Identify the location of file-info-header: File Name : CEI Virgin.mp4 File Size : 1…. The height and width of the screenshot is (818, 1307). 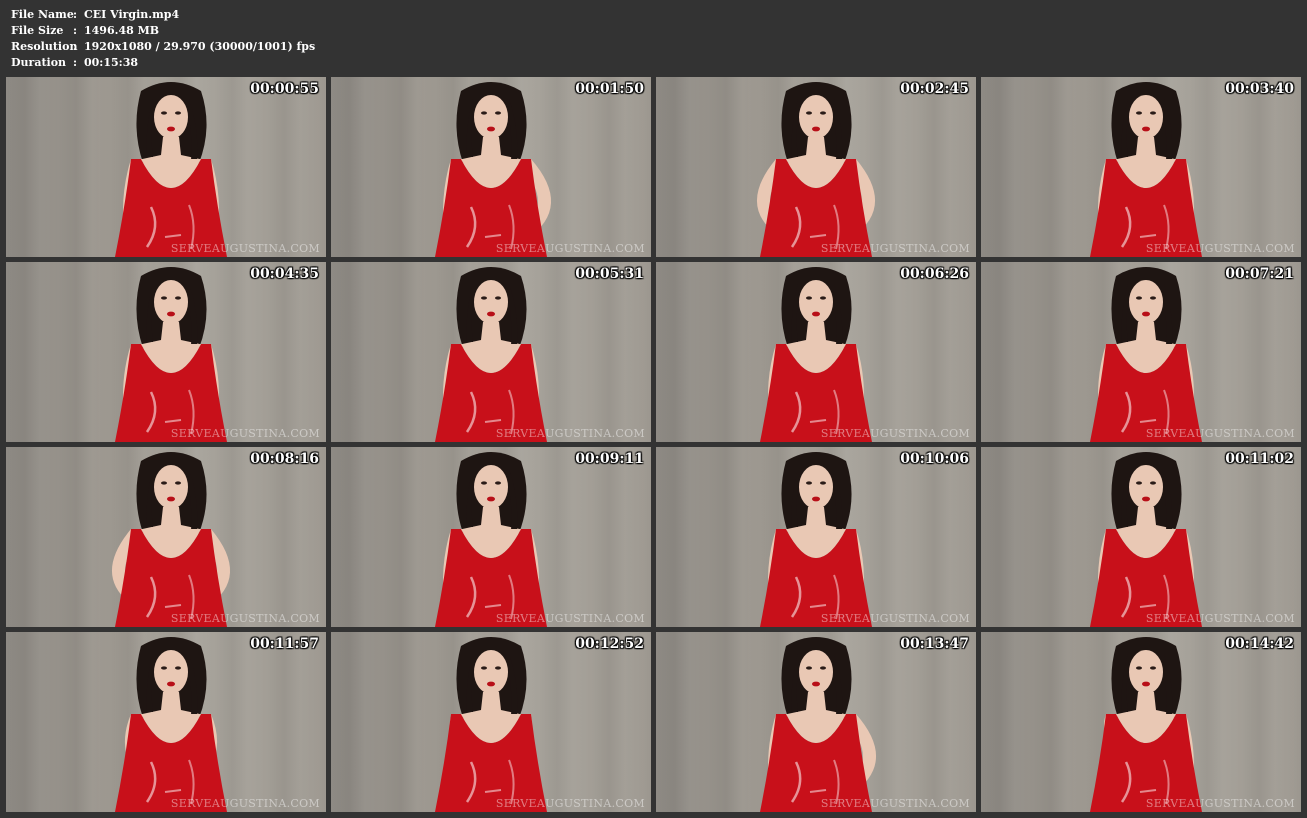
(163, 39).